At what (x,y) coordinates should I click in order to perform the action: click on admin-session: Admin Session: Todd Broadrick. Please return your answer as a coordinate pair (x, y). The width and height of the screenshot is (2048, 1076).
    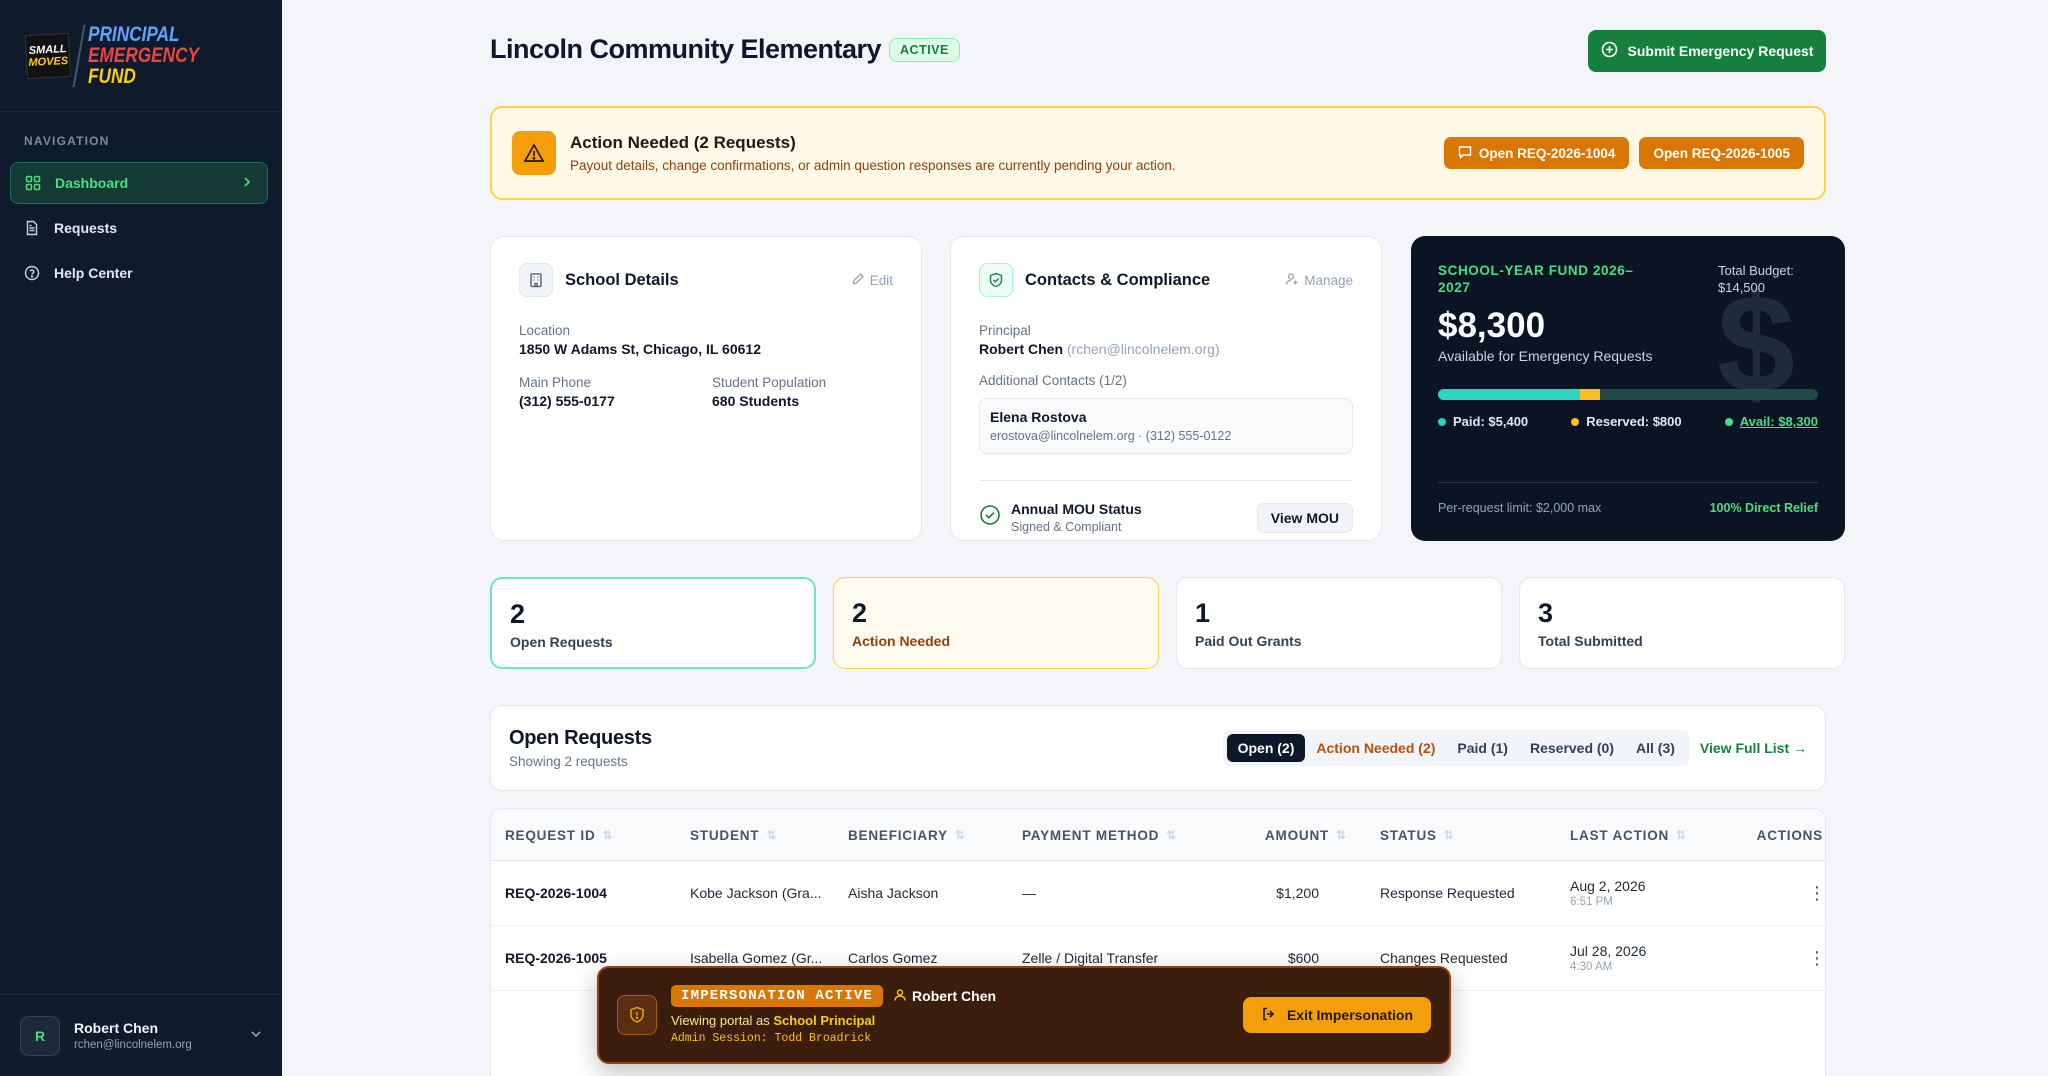
    Looking at the image, I should click on (771, 1038).